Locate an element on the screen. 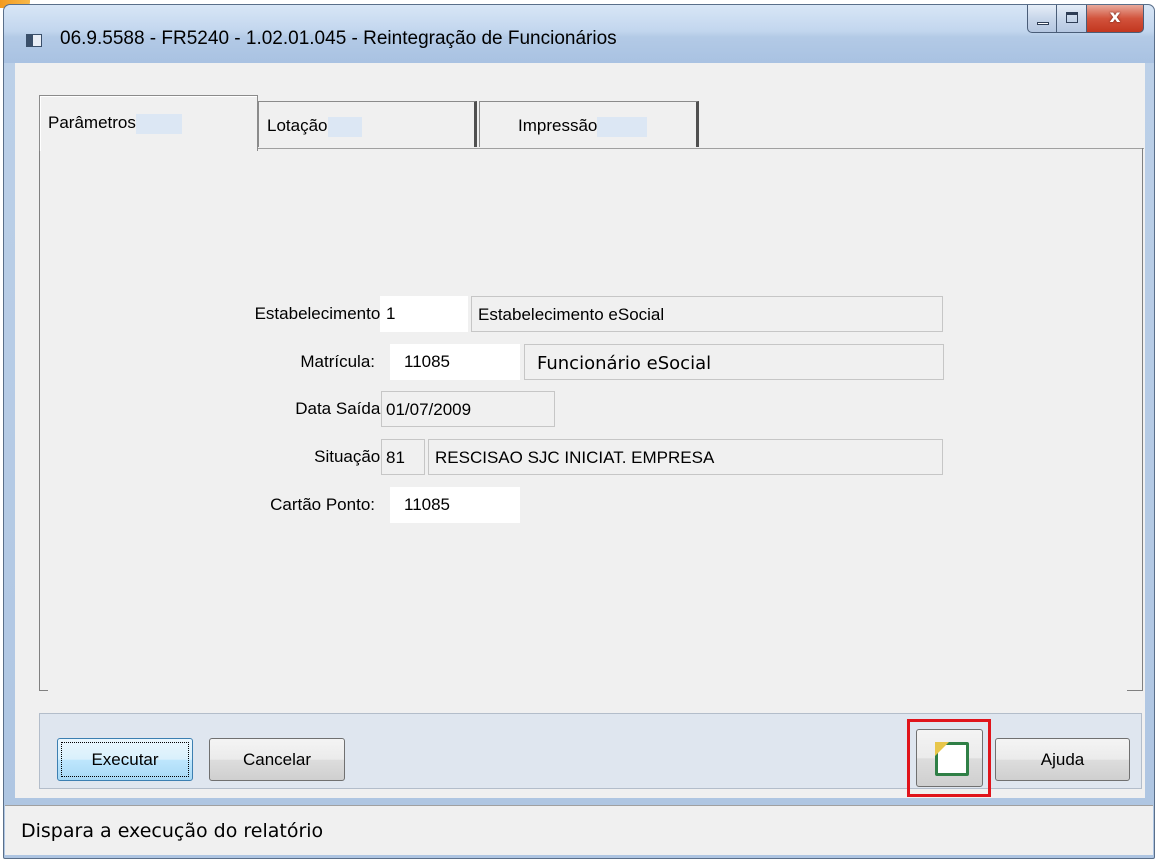 The width and height of the screenshot is (1159, 862). tab-parametros-label: Parâmetros is located at coordinates (92, 122).